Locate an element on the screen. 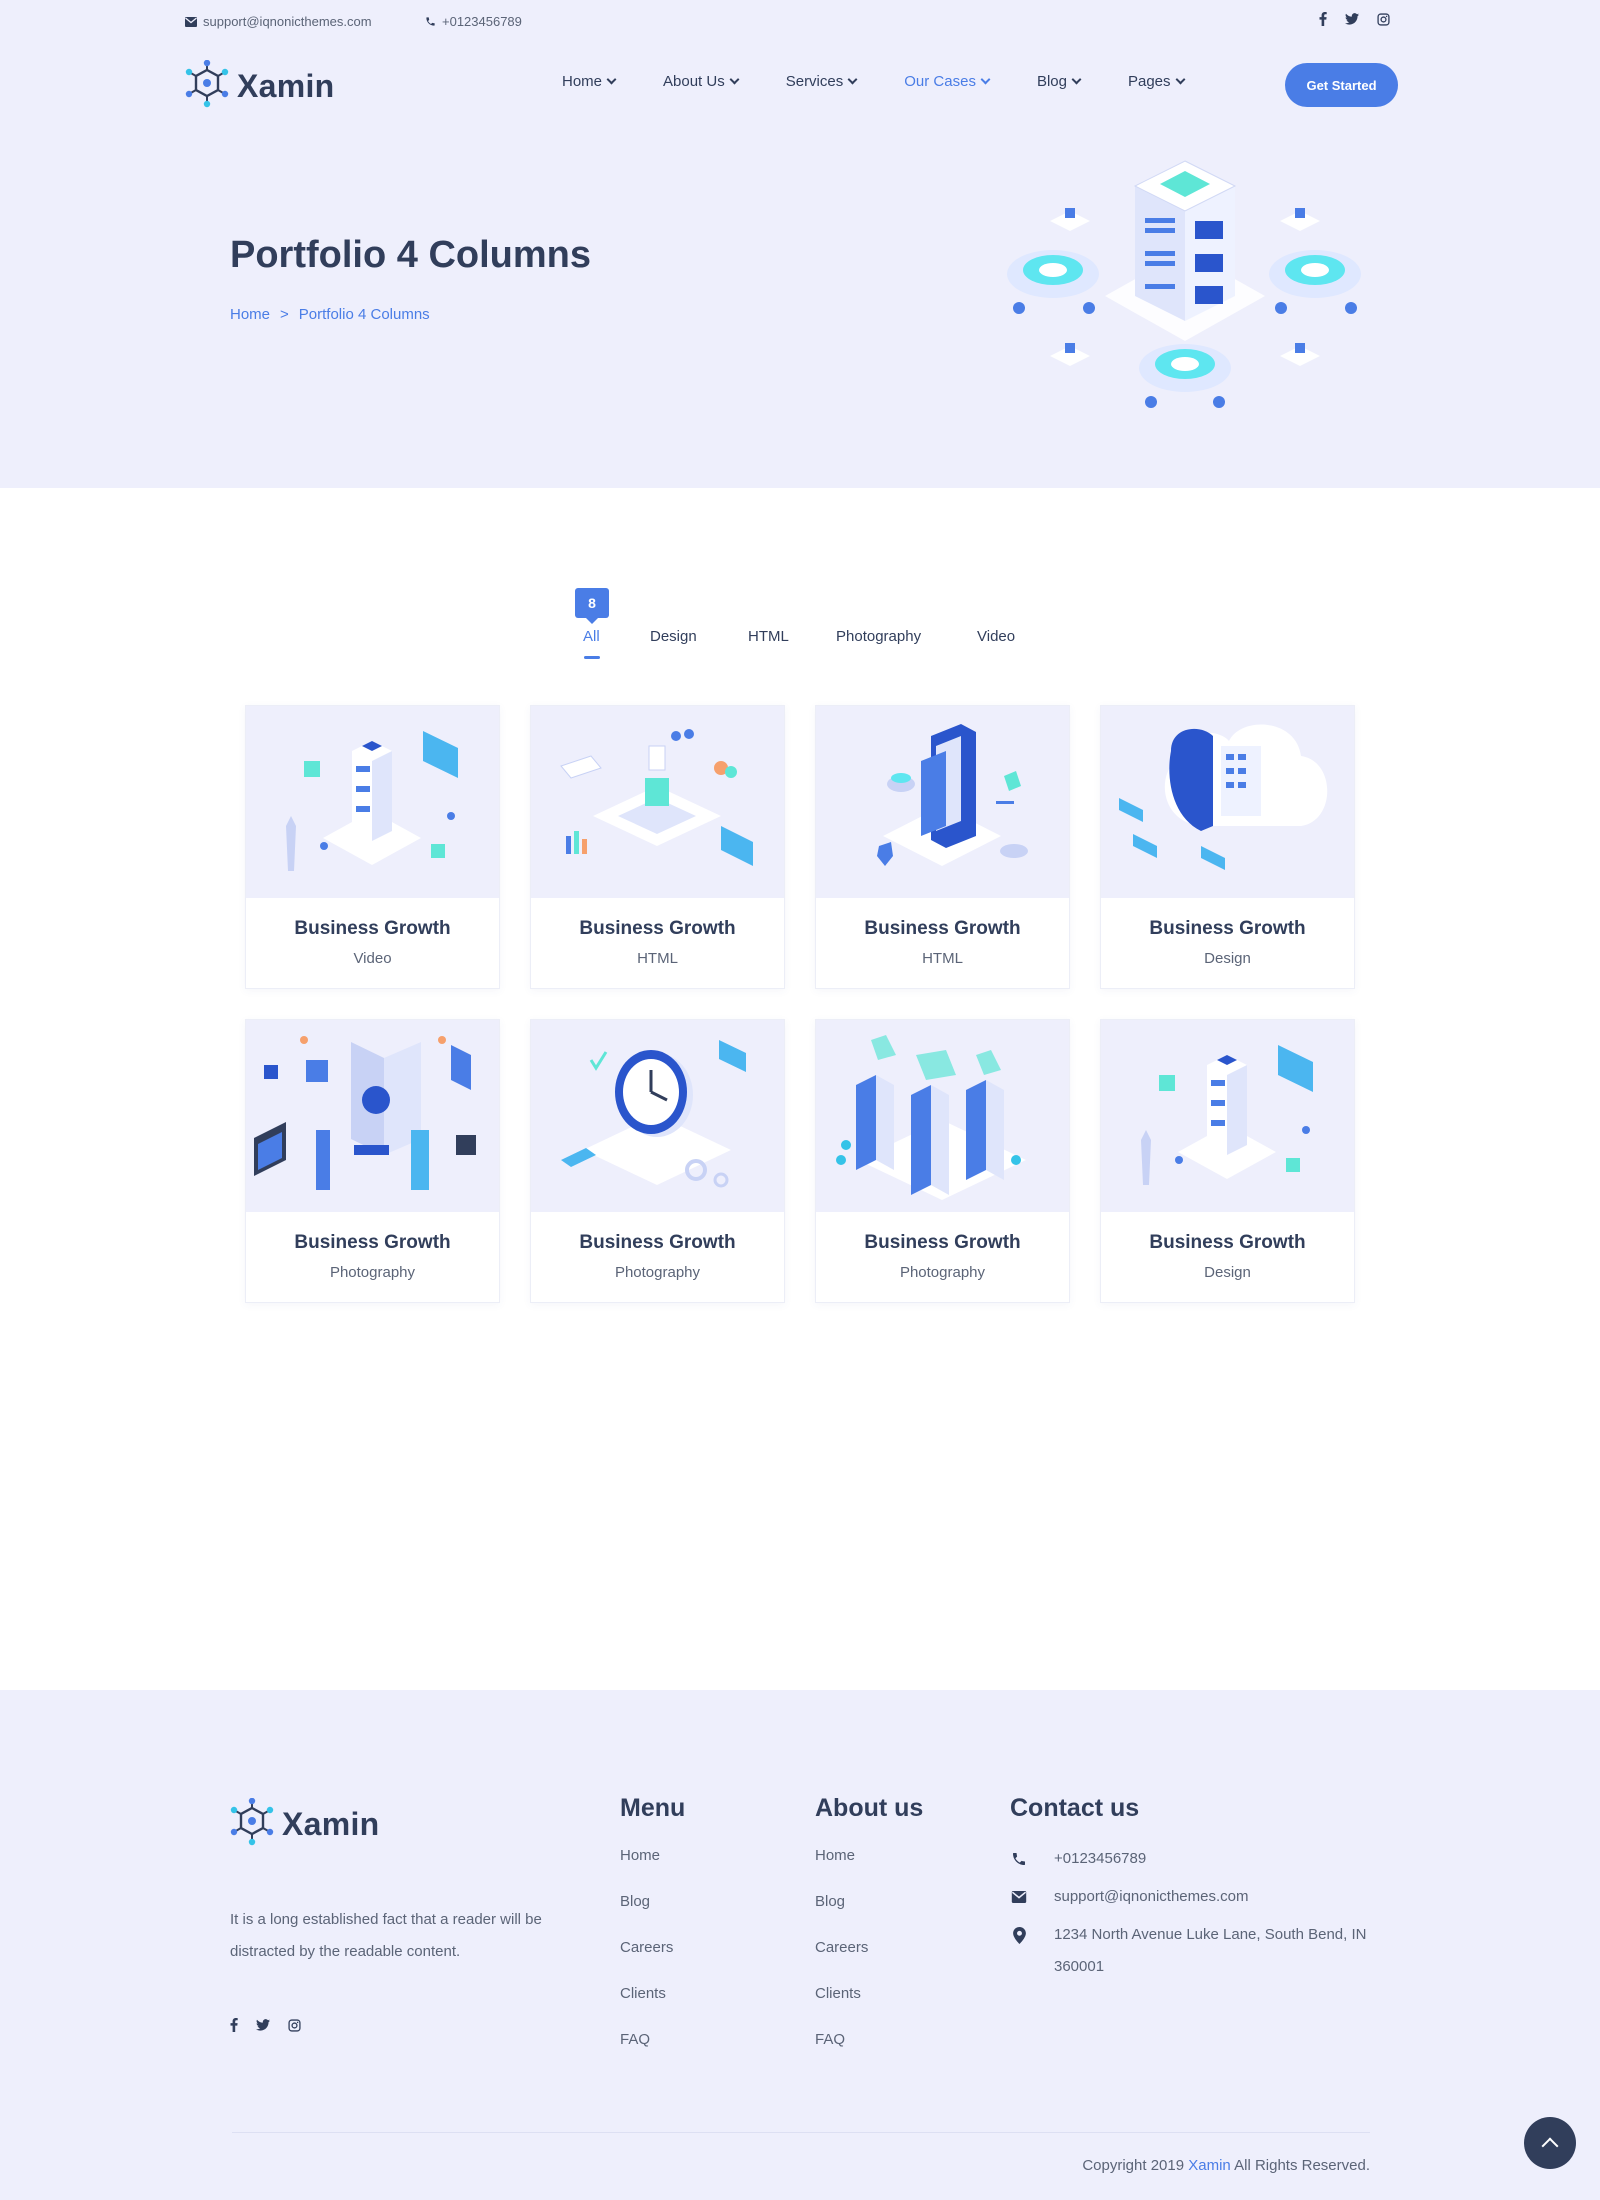 The width and height of the screenshot is (1600, 2200). chevron-up-icon is located at coordinates (1550, 2146).